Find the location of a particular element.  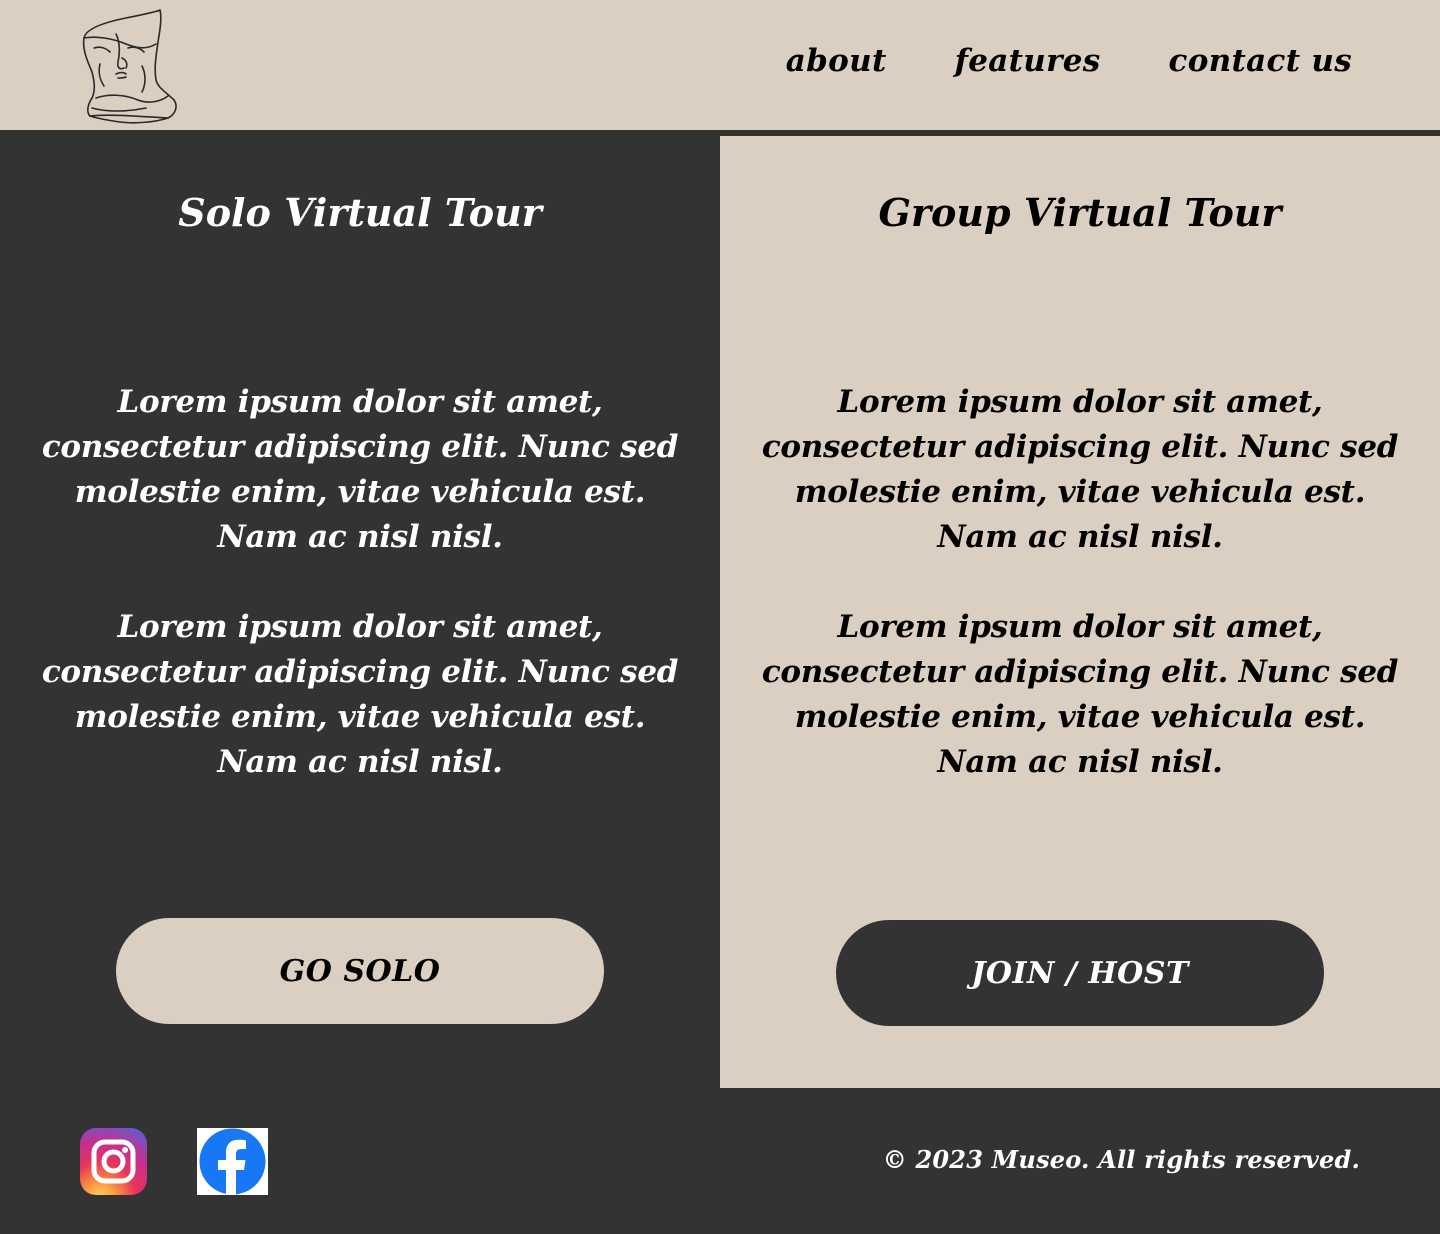

nav-link-about: about is located at coordinates (836, 61).